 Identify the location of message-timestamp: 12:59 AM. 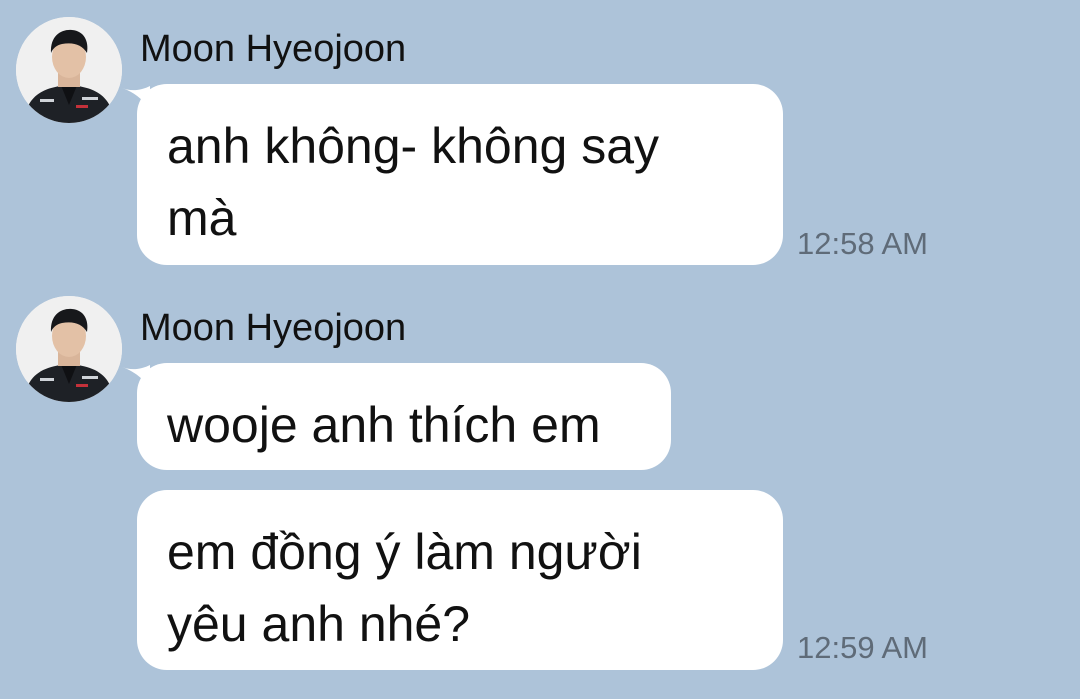
(862, 647).